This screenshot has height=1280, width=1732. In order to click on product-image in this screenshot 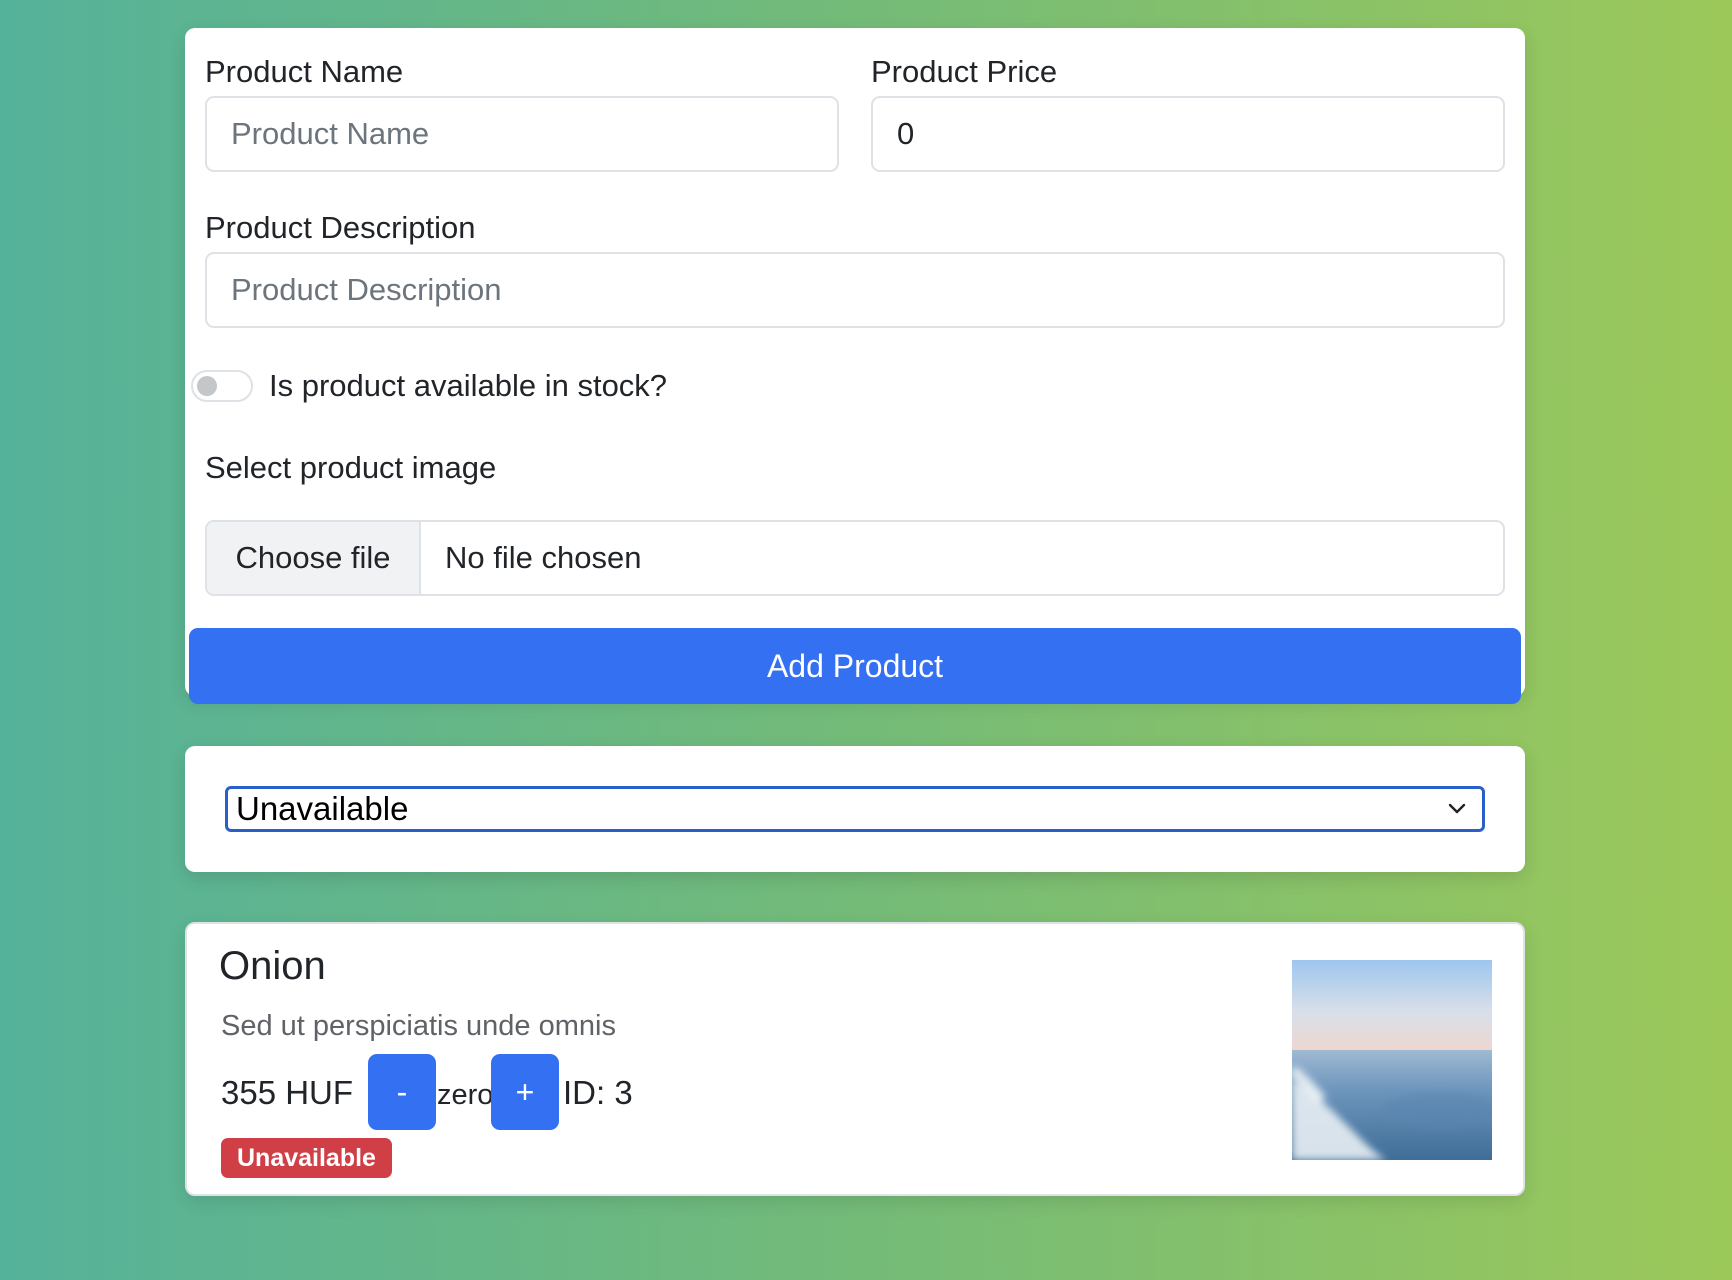, I will do `click(1392, 1060)`.